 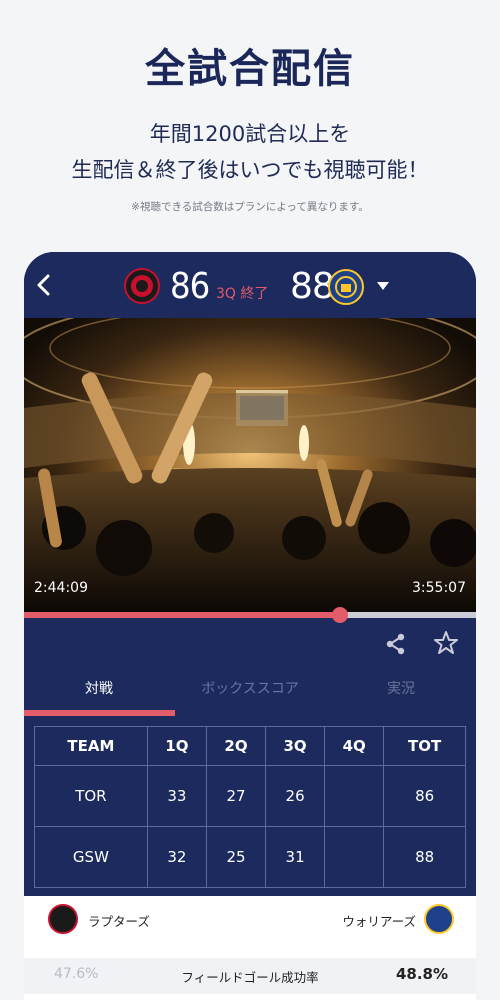 I want to click on promo-subtitle-line2: 生配信＆終了後はいつでも視聴可能！, so click(x=250, y=170).